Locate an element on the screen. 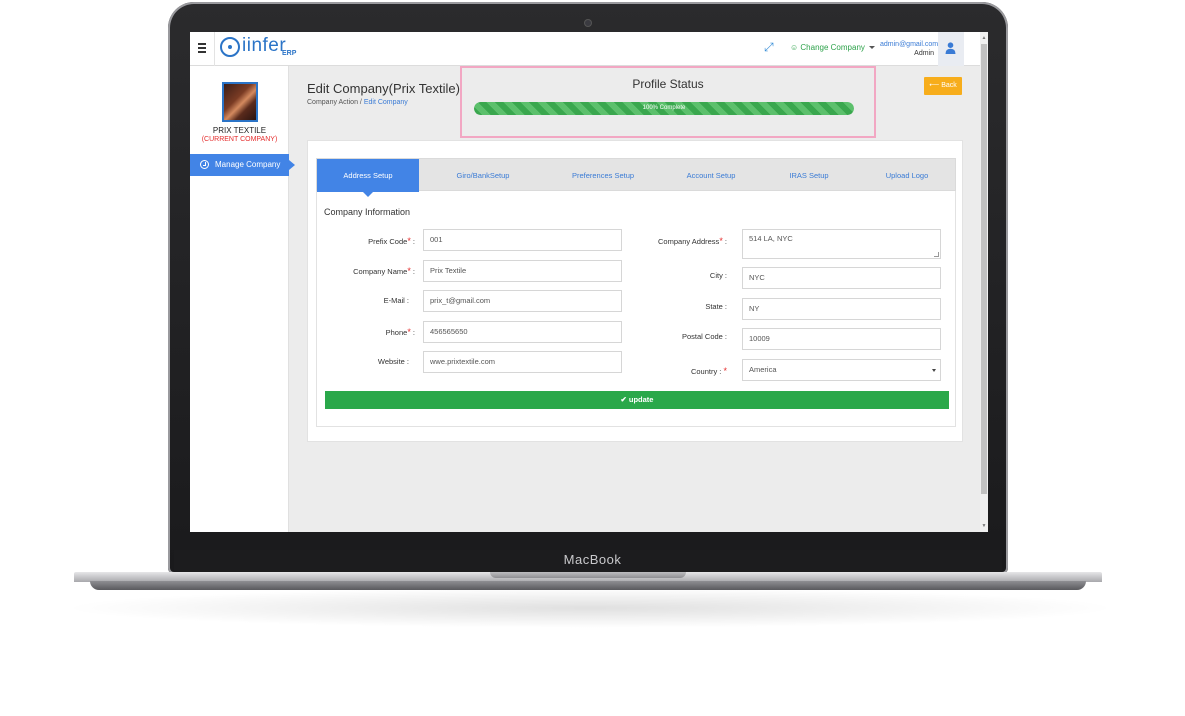 The width and height of the screenshot is (1185, 716). profile-progress-label: 100% Complete is located at coordinates (664, 108).